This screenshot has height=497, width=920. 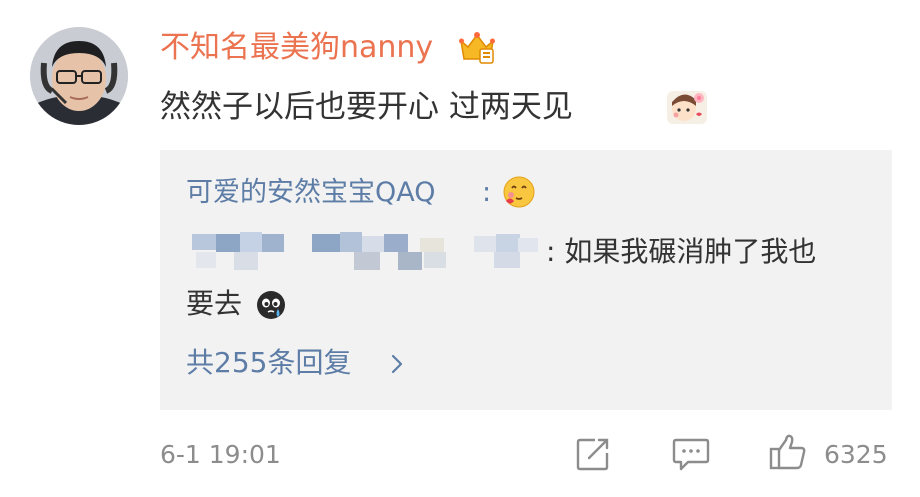 I want to click on crying-emoji-icon, so click(x=271, y=305).